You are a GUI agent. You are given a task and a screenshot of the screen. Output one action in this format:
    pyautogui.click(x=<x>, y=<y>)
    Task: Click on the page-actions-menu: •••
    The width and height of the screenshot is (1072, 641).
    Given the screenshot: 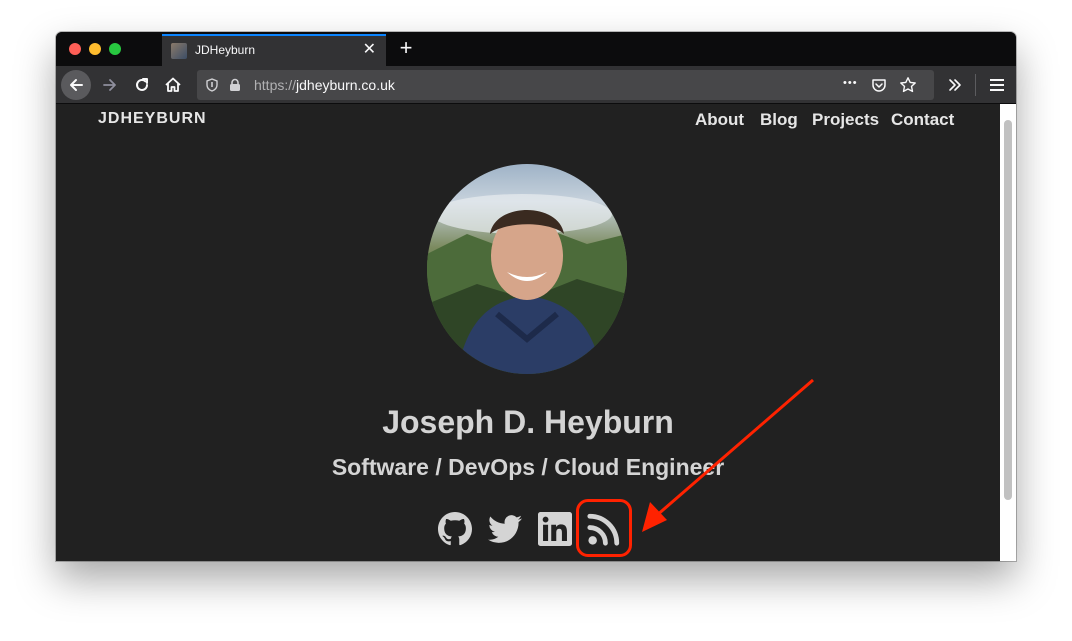 What is the action you would take?
    pyautogui.click(x=850, y=83)
    